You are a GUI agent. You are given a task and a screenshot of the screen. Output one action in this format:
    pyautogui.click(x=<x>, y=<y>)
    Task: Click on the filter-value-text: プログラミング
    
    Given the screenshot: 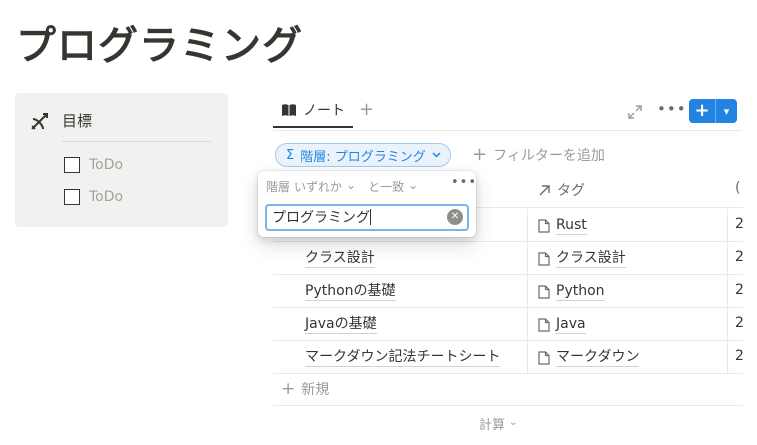 What is the action you would take?
    pyautogui.click(x=321, y=218)
    